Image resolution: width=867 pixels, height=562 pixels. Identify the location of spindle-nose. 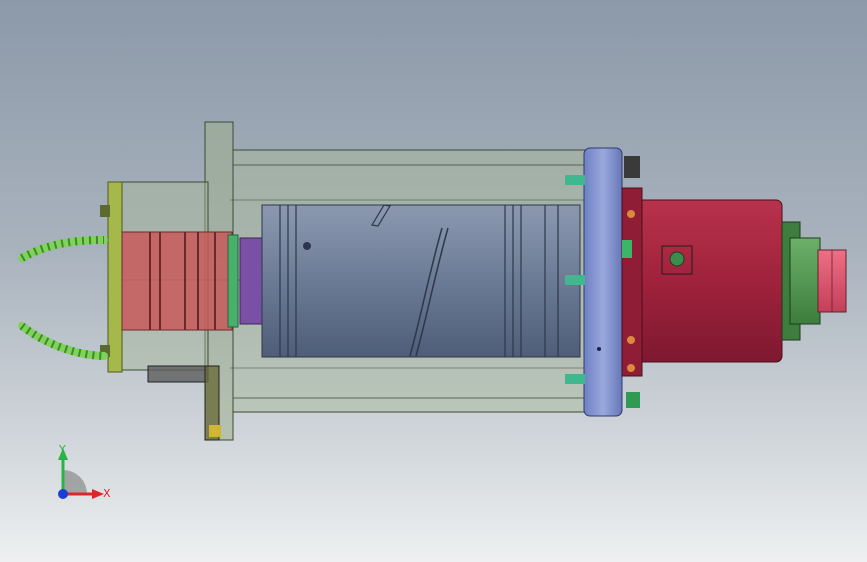
(814, 281).